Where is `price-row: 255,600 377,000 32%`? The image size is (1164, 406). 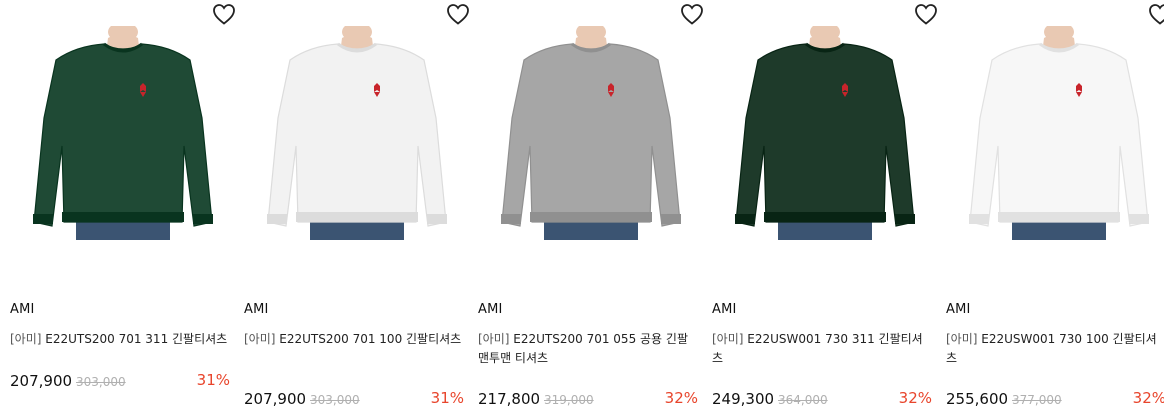 price-row: 255,600 377,000 32% is located at coordinates (1055, 397).